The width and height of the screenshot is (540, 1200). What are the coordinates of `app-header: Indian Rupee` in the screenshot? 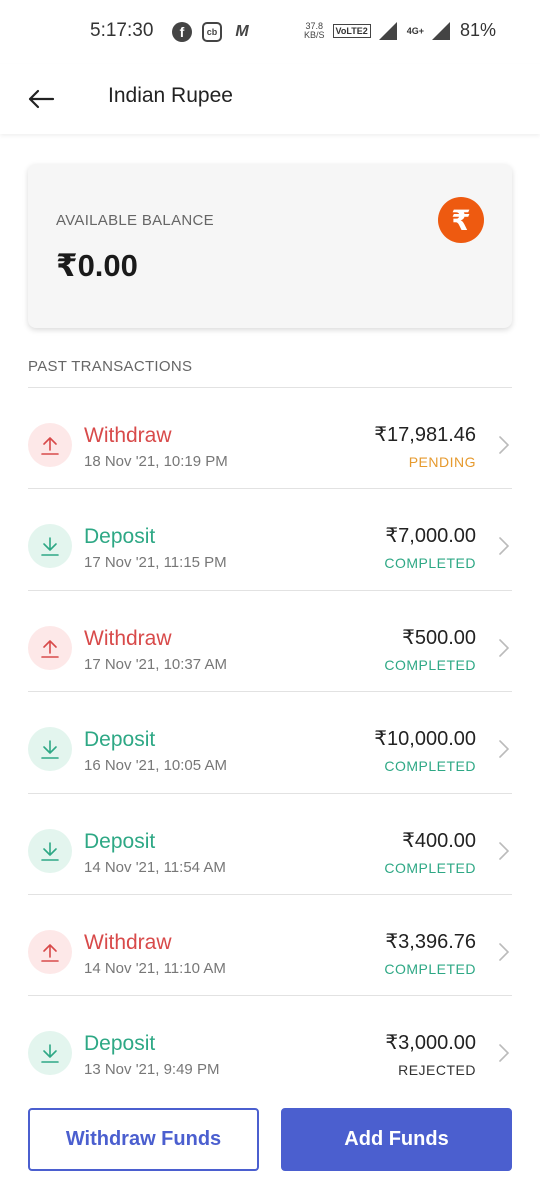 It's located at (270, 99).